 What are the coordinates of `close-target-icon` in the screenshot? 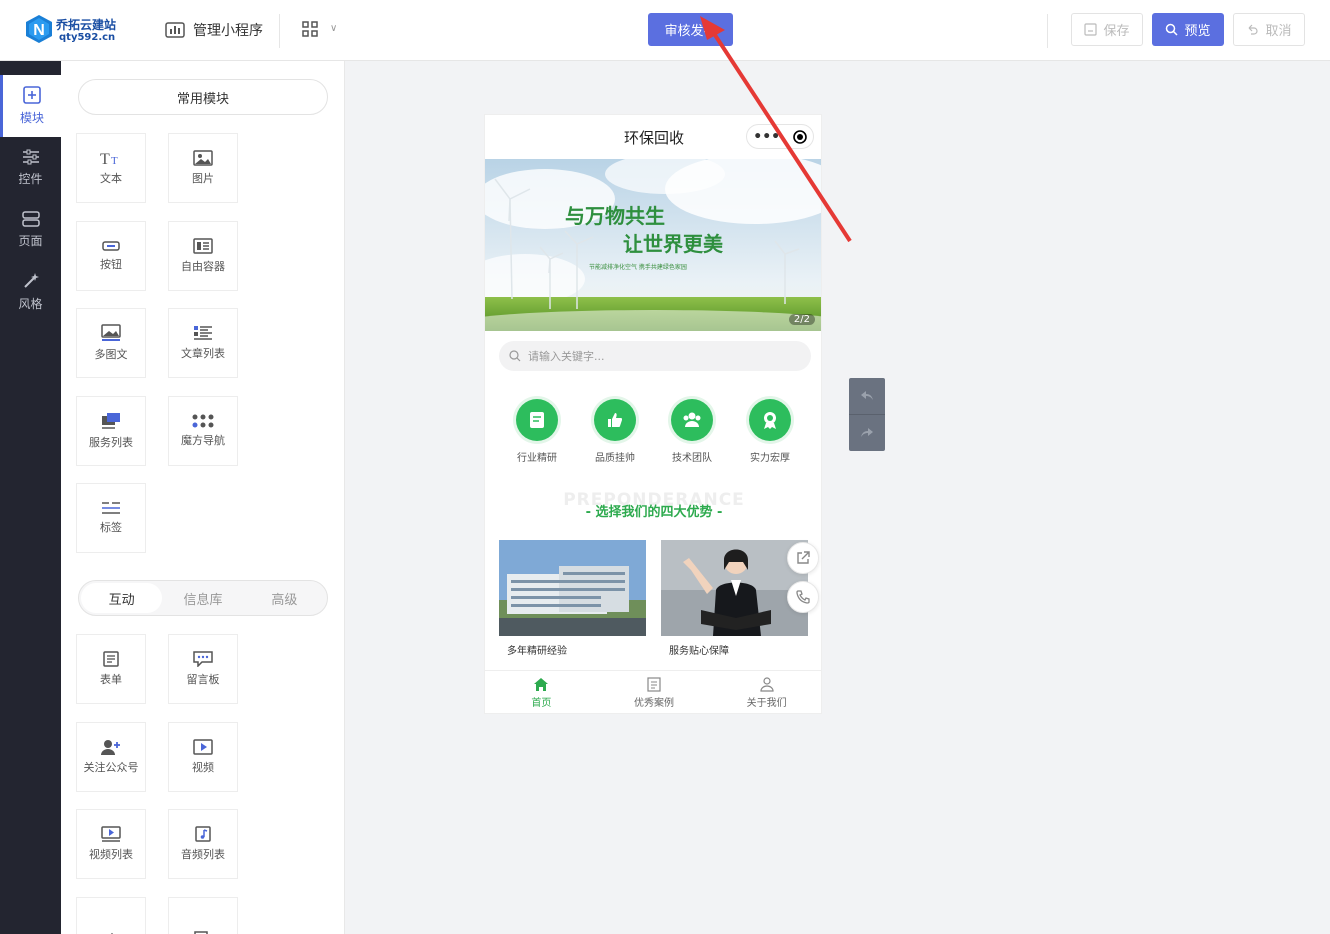 It's located at (799, 136).